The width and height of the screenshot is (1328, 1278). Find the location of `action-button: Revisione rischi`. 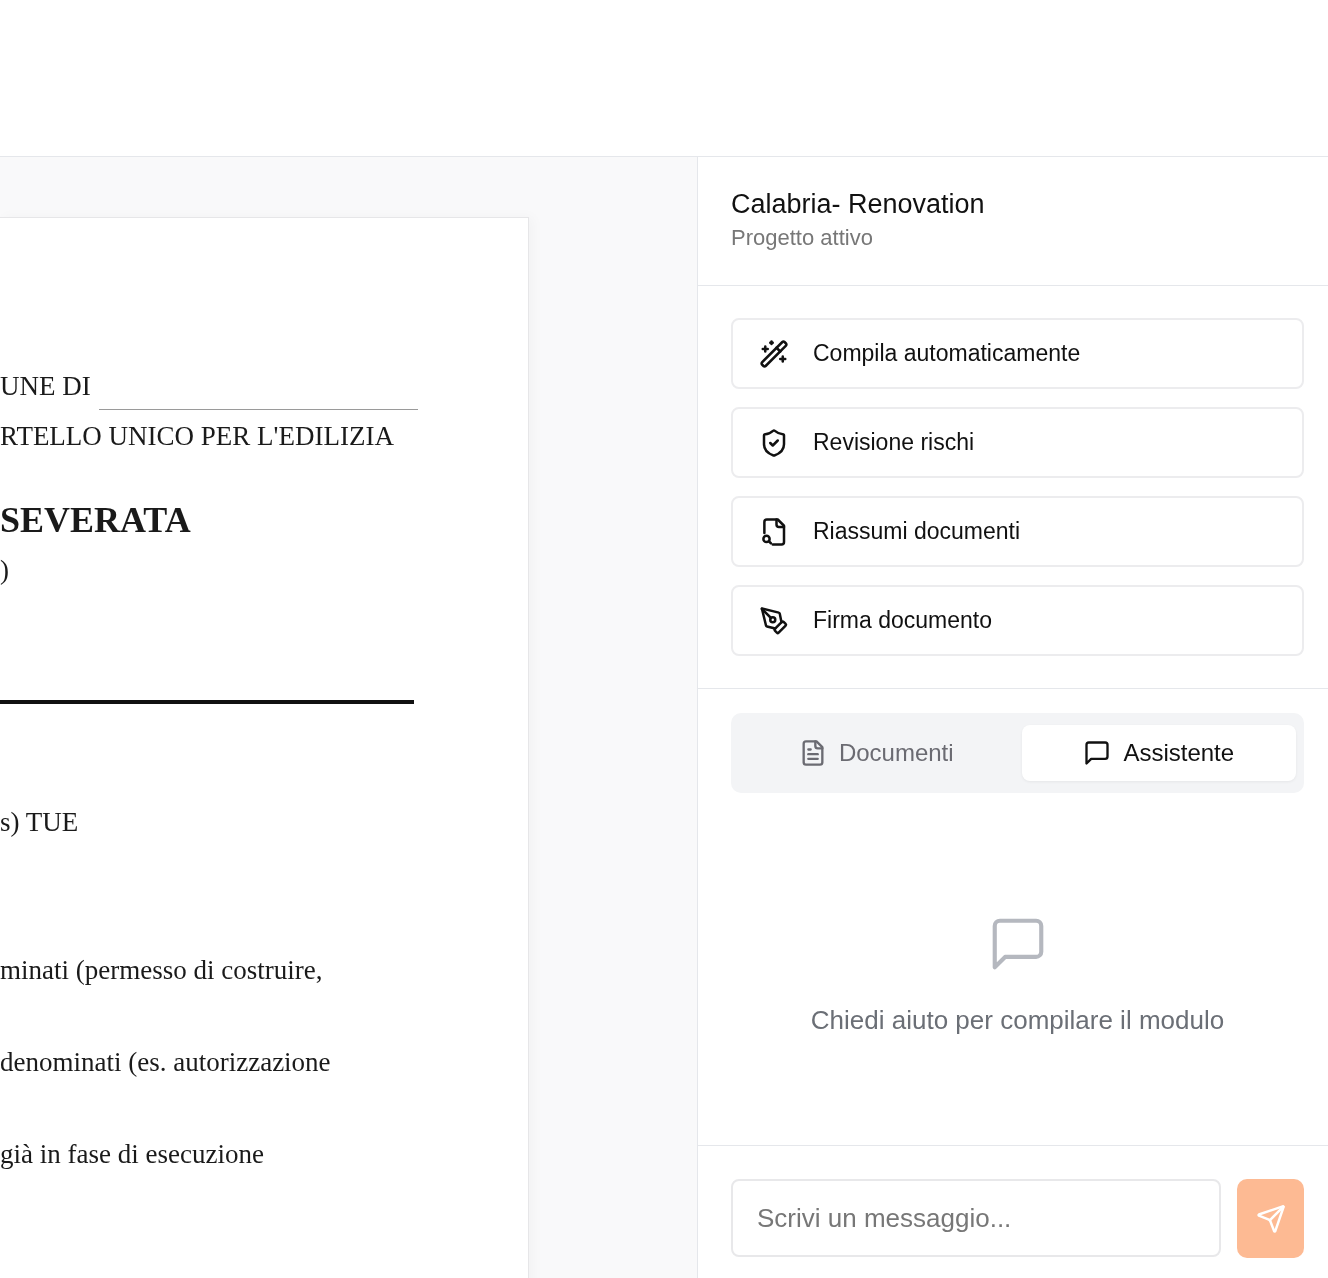

action-button: Revisione rischi is located at coordinates (1017, 442).